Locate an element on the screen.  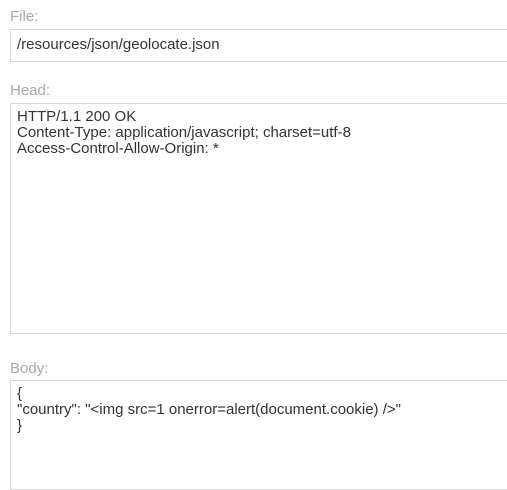
body-label: Body: is located at coordinates (29, 368).